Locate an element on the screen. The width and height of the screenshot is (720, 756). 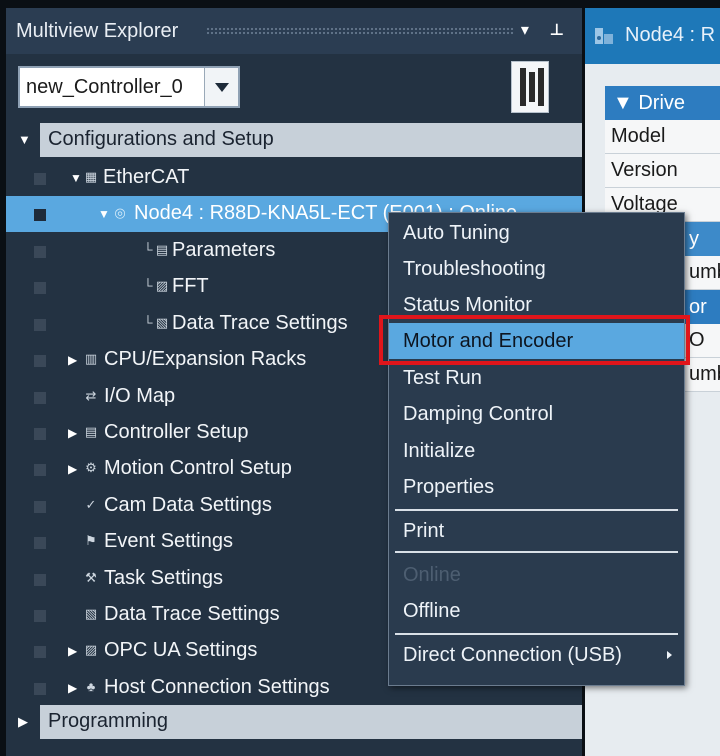
editor-tab: Node4 : R is located at coordinates (652, 36).